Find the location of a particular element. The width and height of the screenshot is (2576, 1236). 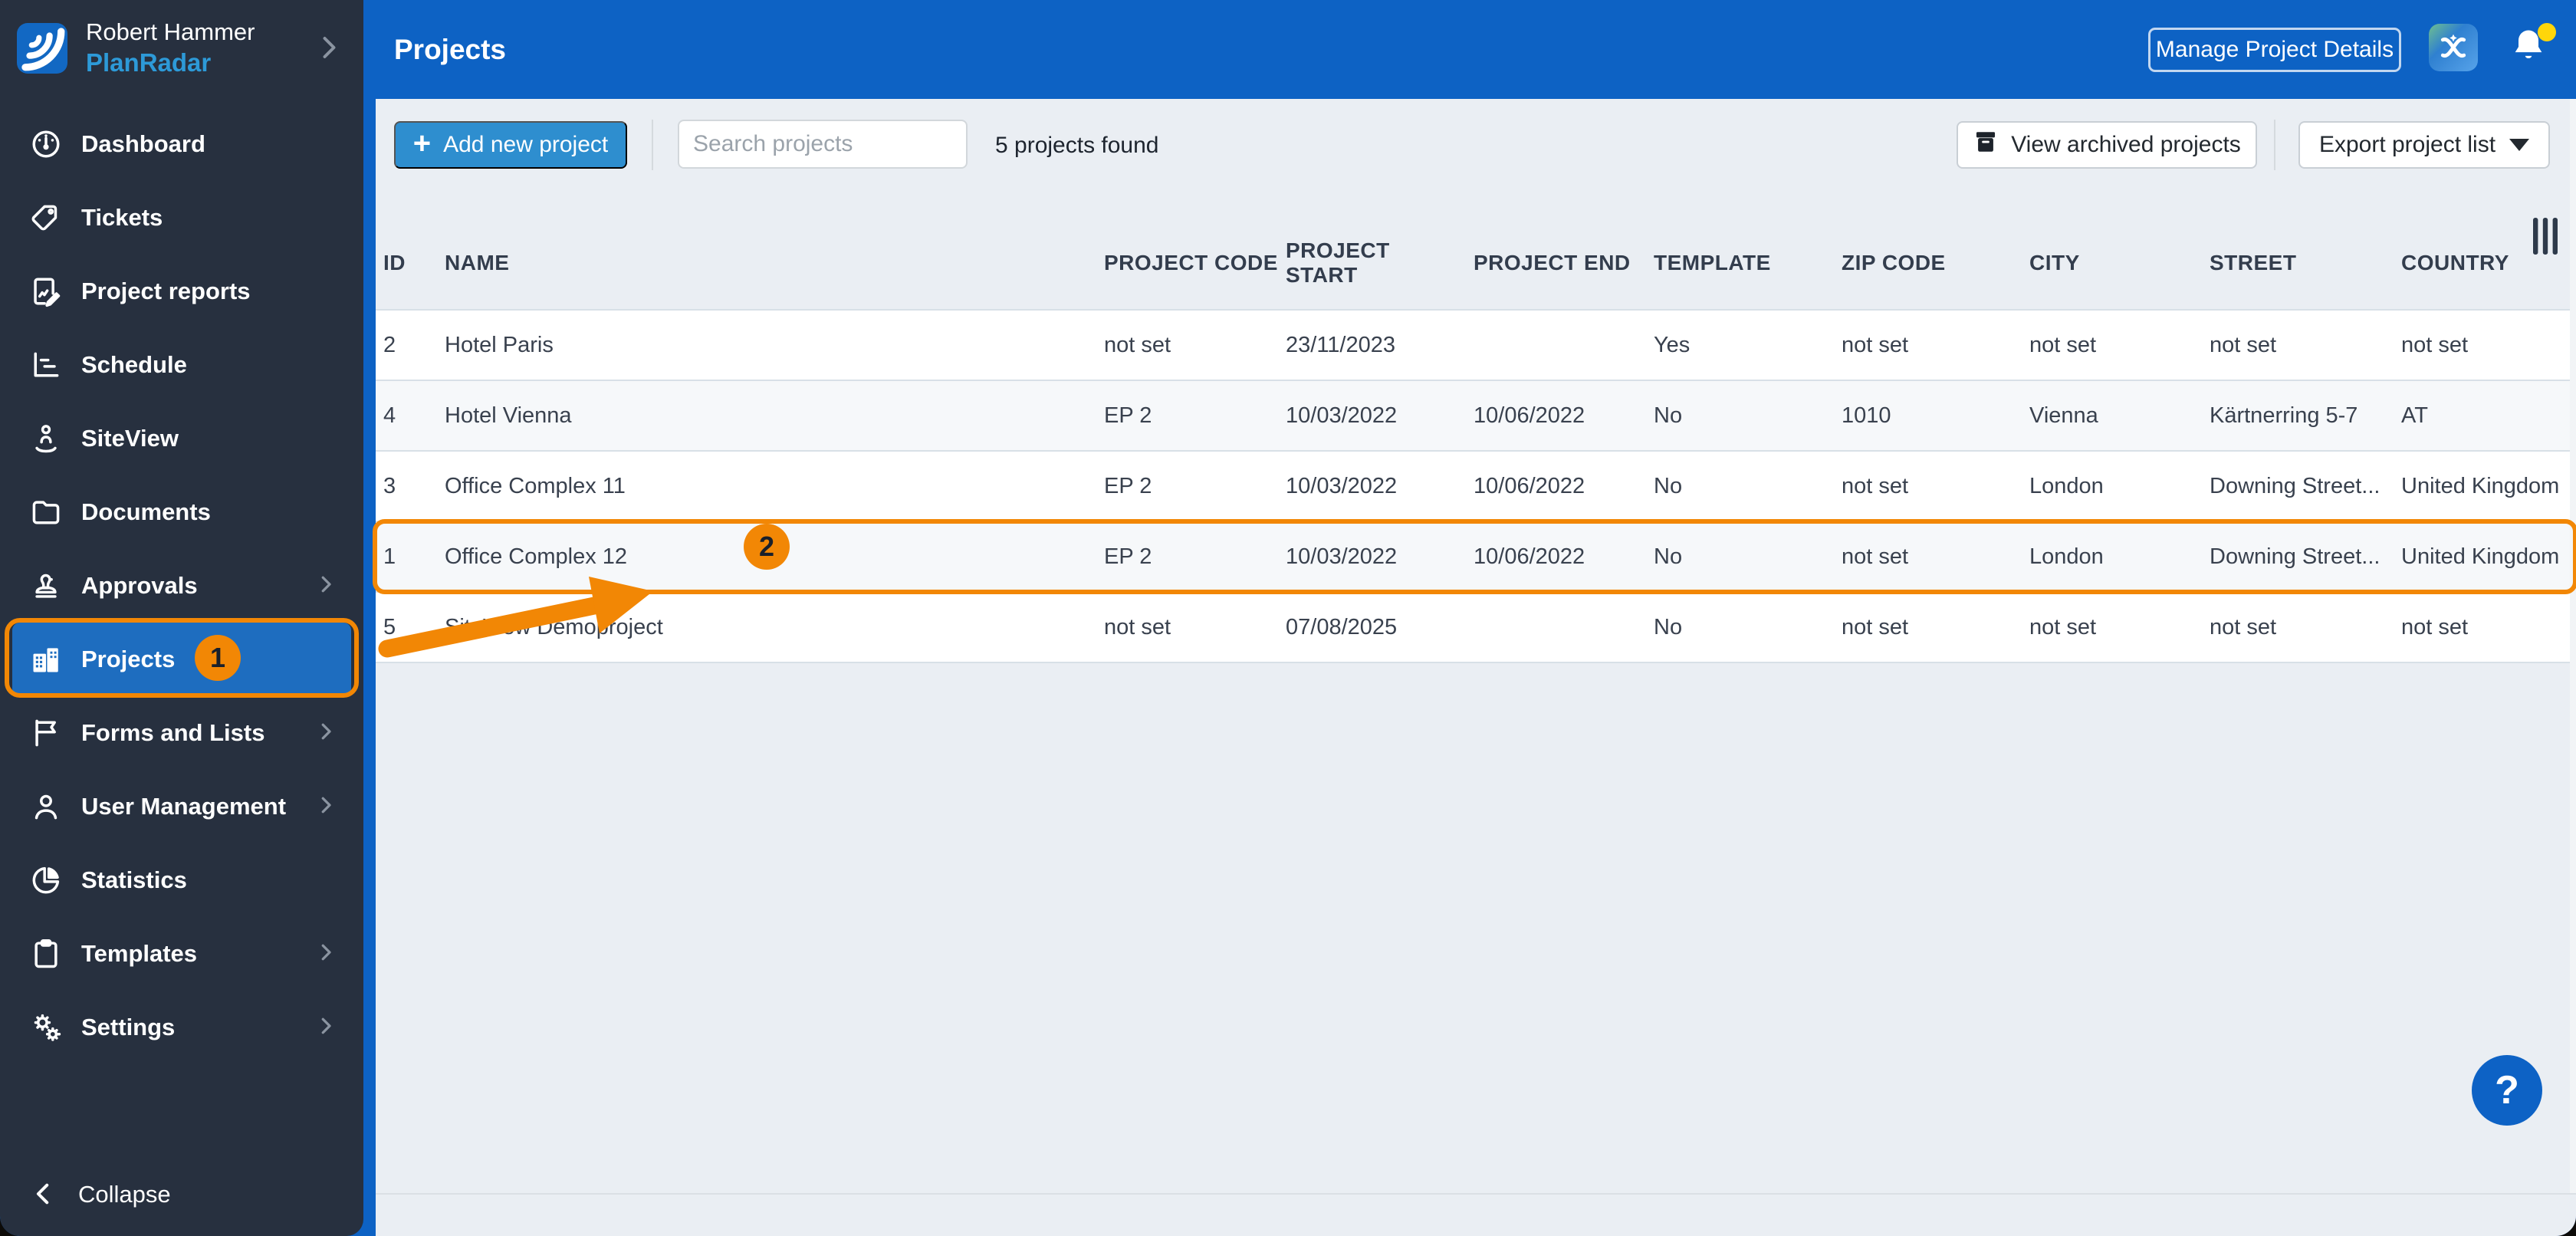

column-header-country: COUNTRY is located at coordinates (2482, 263).